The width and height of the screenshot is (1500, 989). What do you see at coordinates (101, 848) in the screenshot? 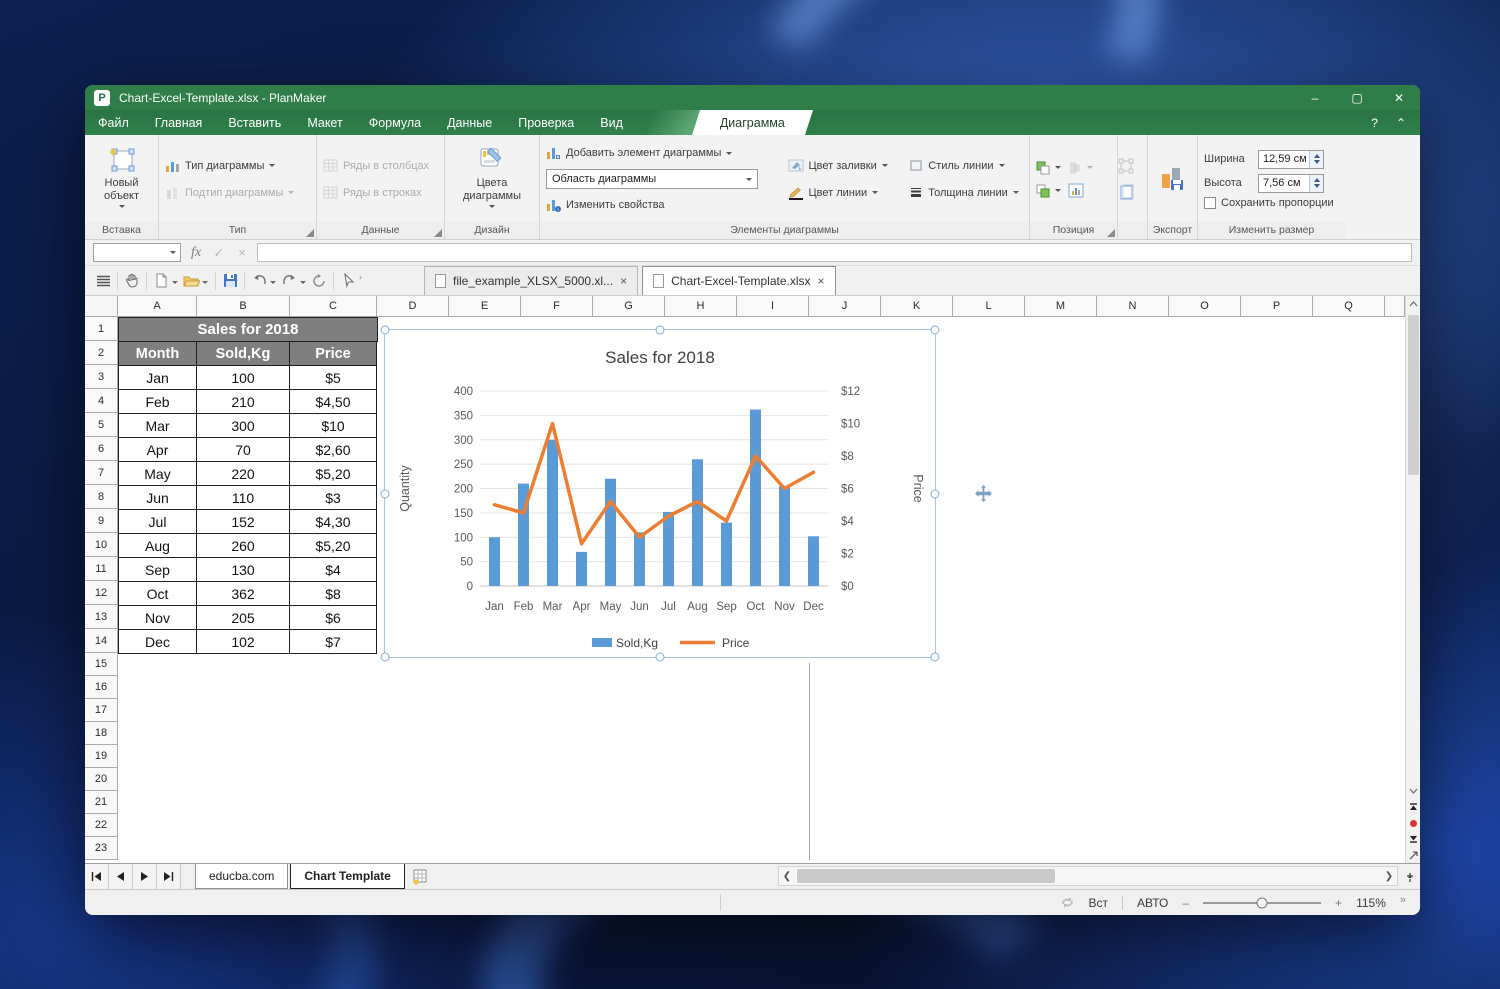
I see `row-header-23: 23` at bounding box center [101, 848].